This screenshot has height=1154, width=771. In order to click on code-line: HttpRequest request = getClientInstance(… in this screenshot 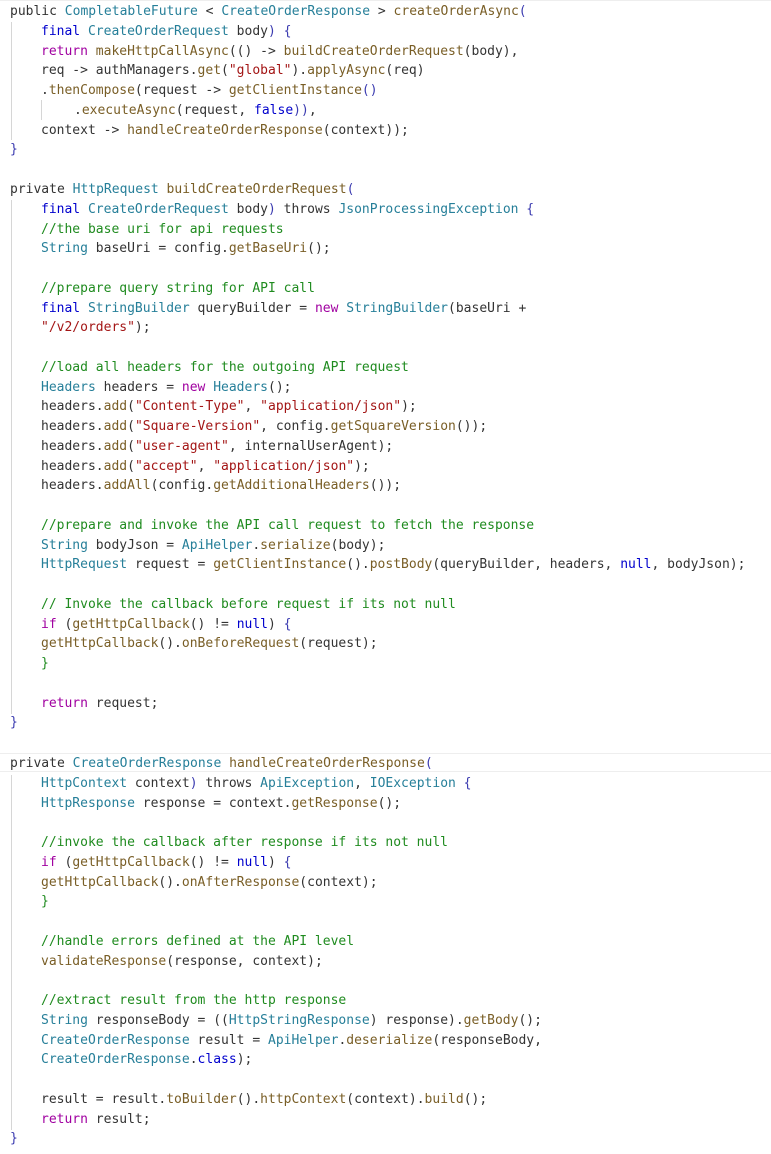, I will do `click(393, 565)`.